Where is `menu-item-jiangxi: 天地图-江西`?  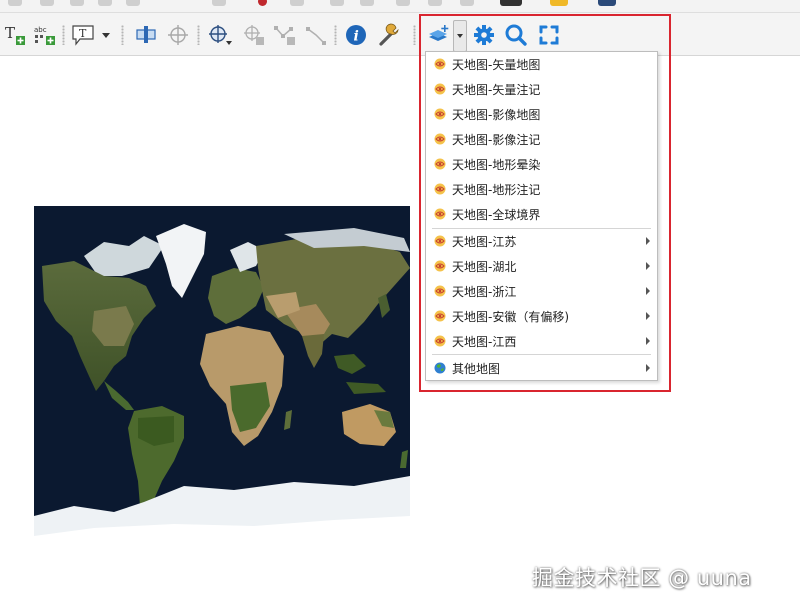 menu-item-jiangxi: 天地图-江西 is located at coordinates (541, 341).